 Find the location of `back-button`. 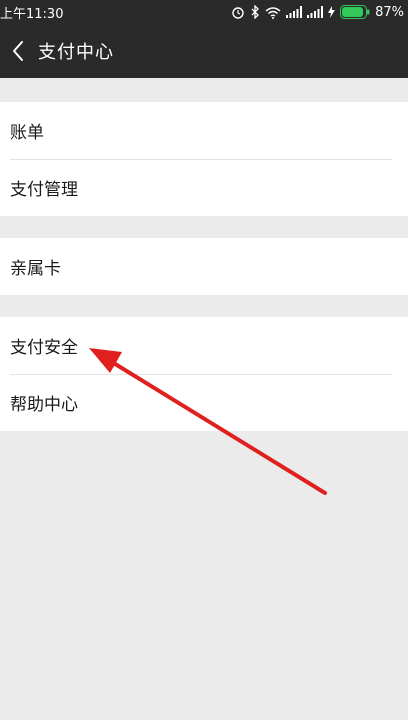

back-button is located at coordinates (18, 51).